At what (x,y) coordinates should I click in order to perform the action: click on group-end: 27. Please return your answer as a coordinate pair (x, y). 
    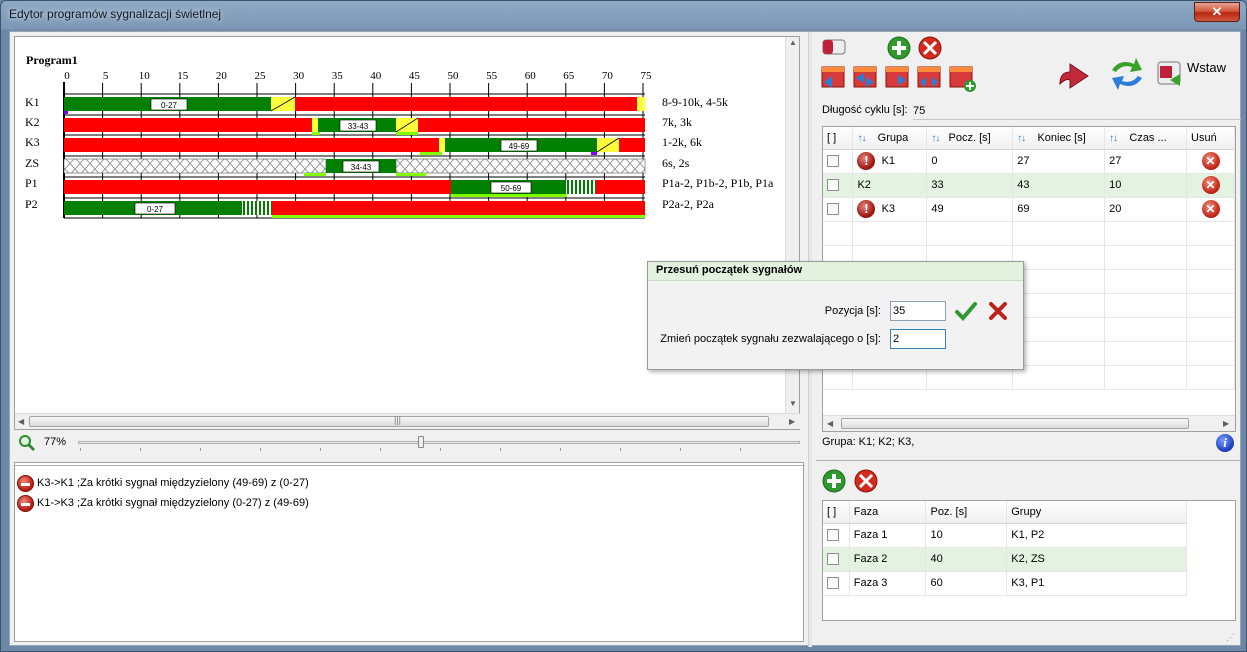
    Looking at the image, I should click on (1059, 161).